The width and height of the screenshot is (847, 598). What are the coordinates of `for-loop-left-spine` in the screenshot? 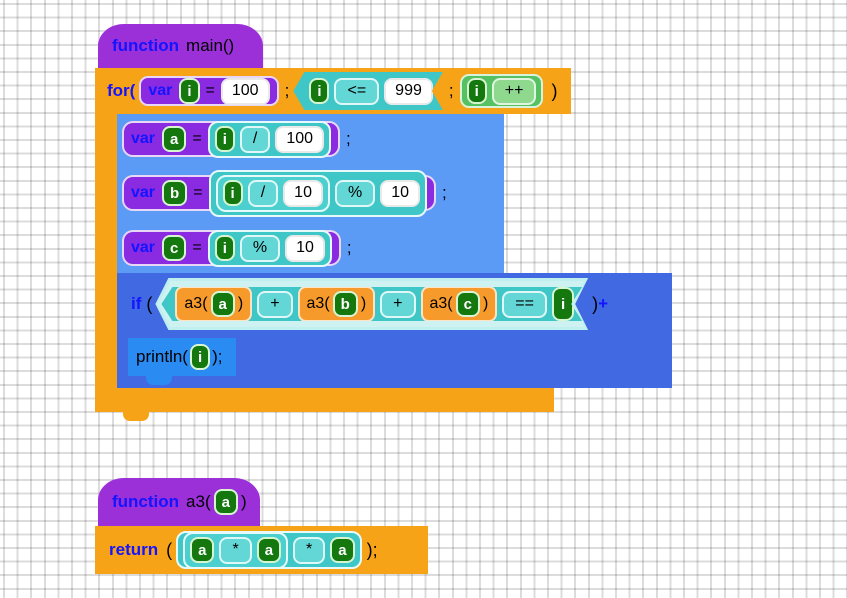 It's located at (106, 251).